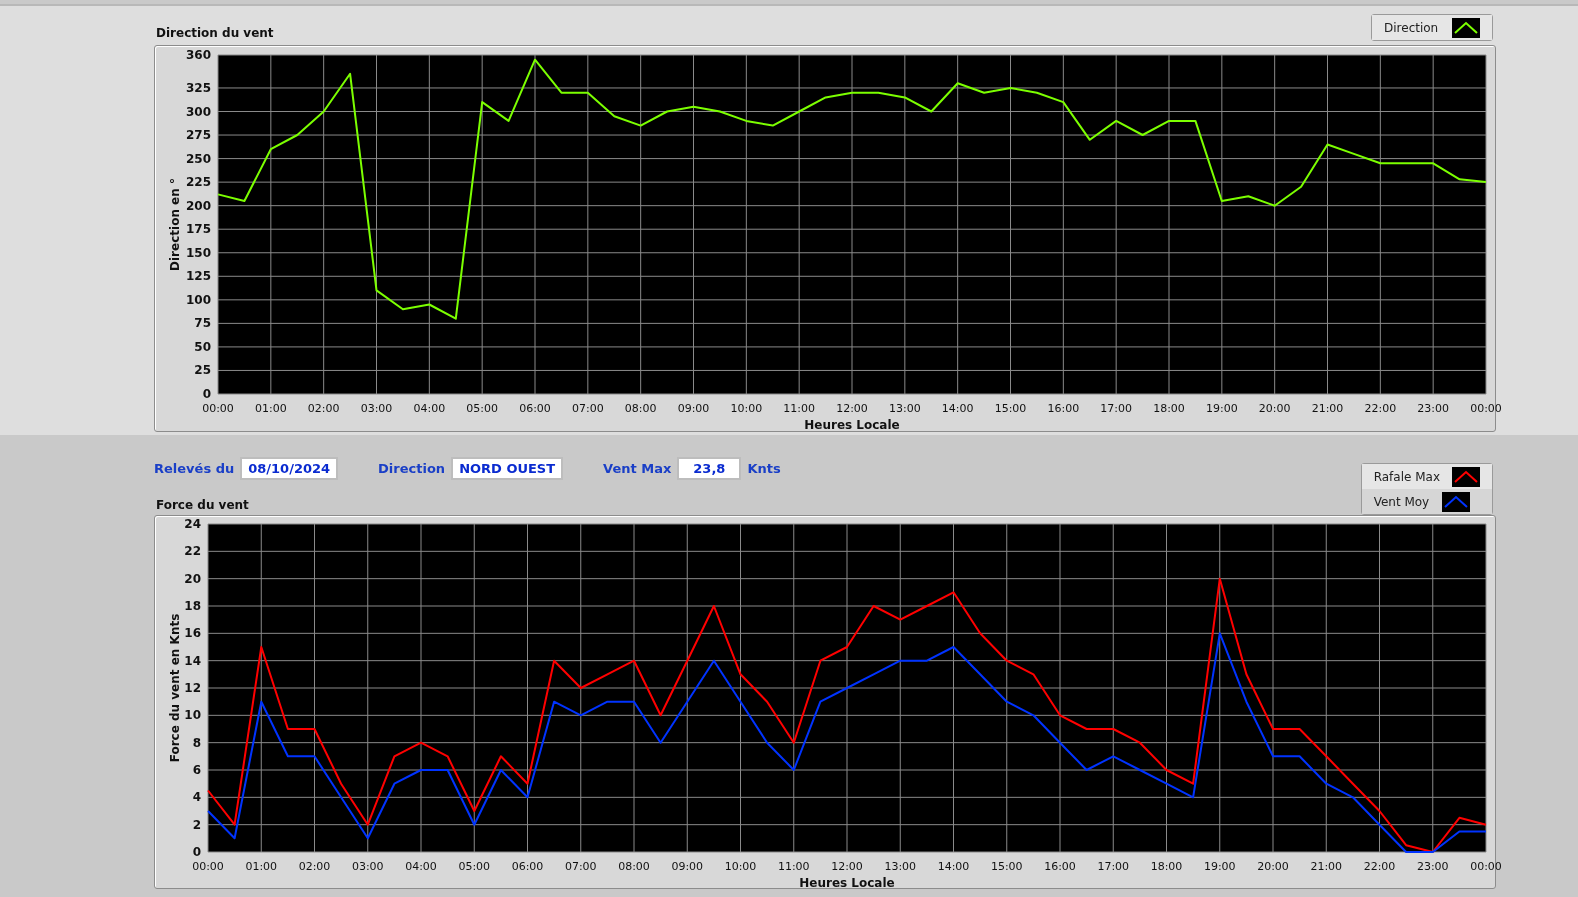  I want to click on tick-label: 20, so click(192, 578).